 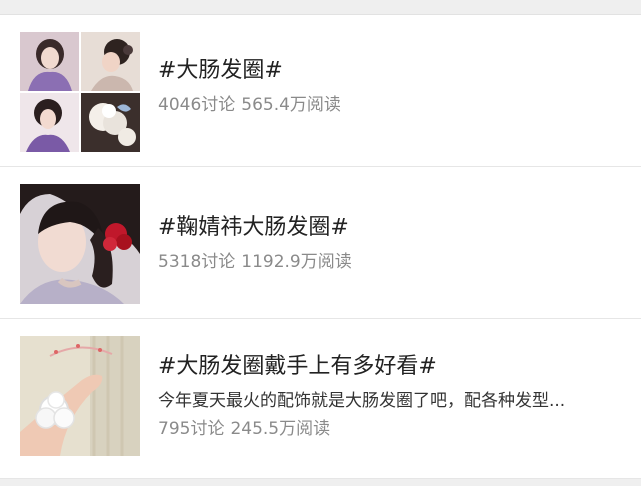 What do you see at coordinates (191, 429) in the screenshot?
I see `discussion-count: 795讨论` at bounding box center [191, 429].